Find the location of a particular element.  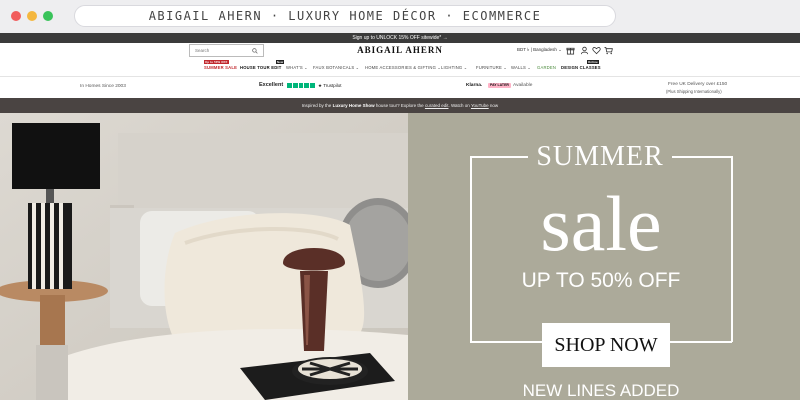

nav-item-design-classes: Online DESIGN CLASSES is located at coordinates (581, 65).